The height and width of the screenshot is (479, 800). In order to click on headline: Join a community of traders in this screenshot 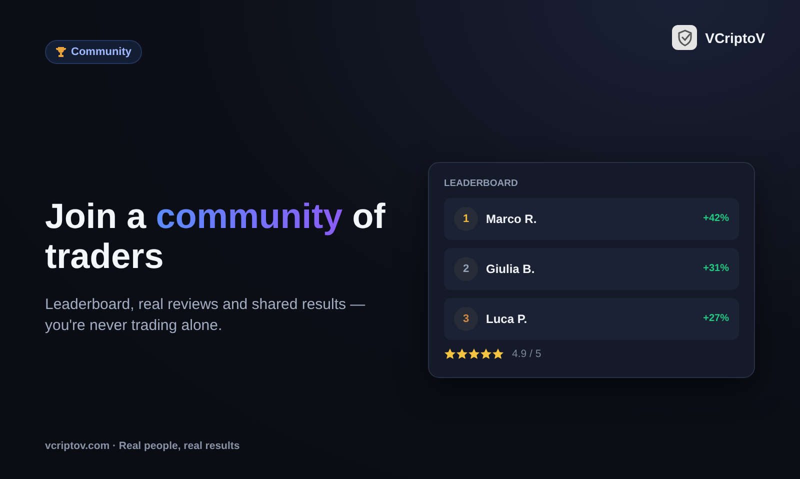, I will do `click(215, 237)`.